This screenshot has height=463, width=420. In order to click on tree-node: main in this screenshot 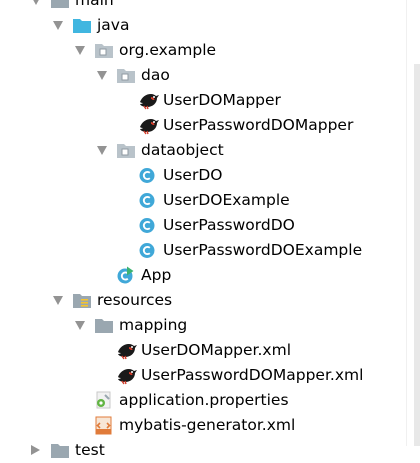, I will do `click(203, 6)`.